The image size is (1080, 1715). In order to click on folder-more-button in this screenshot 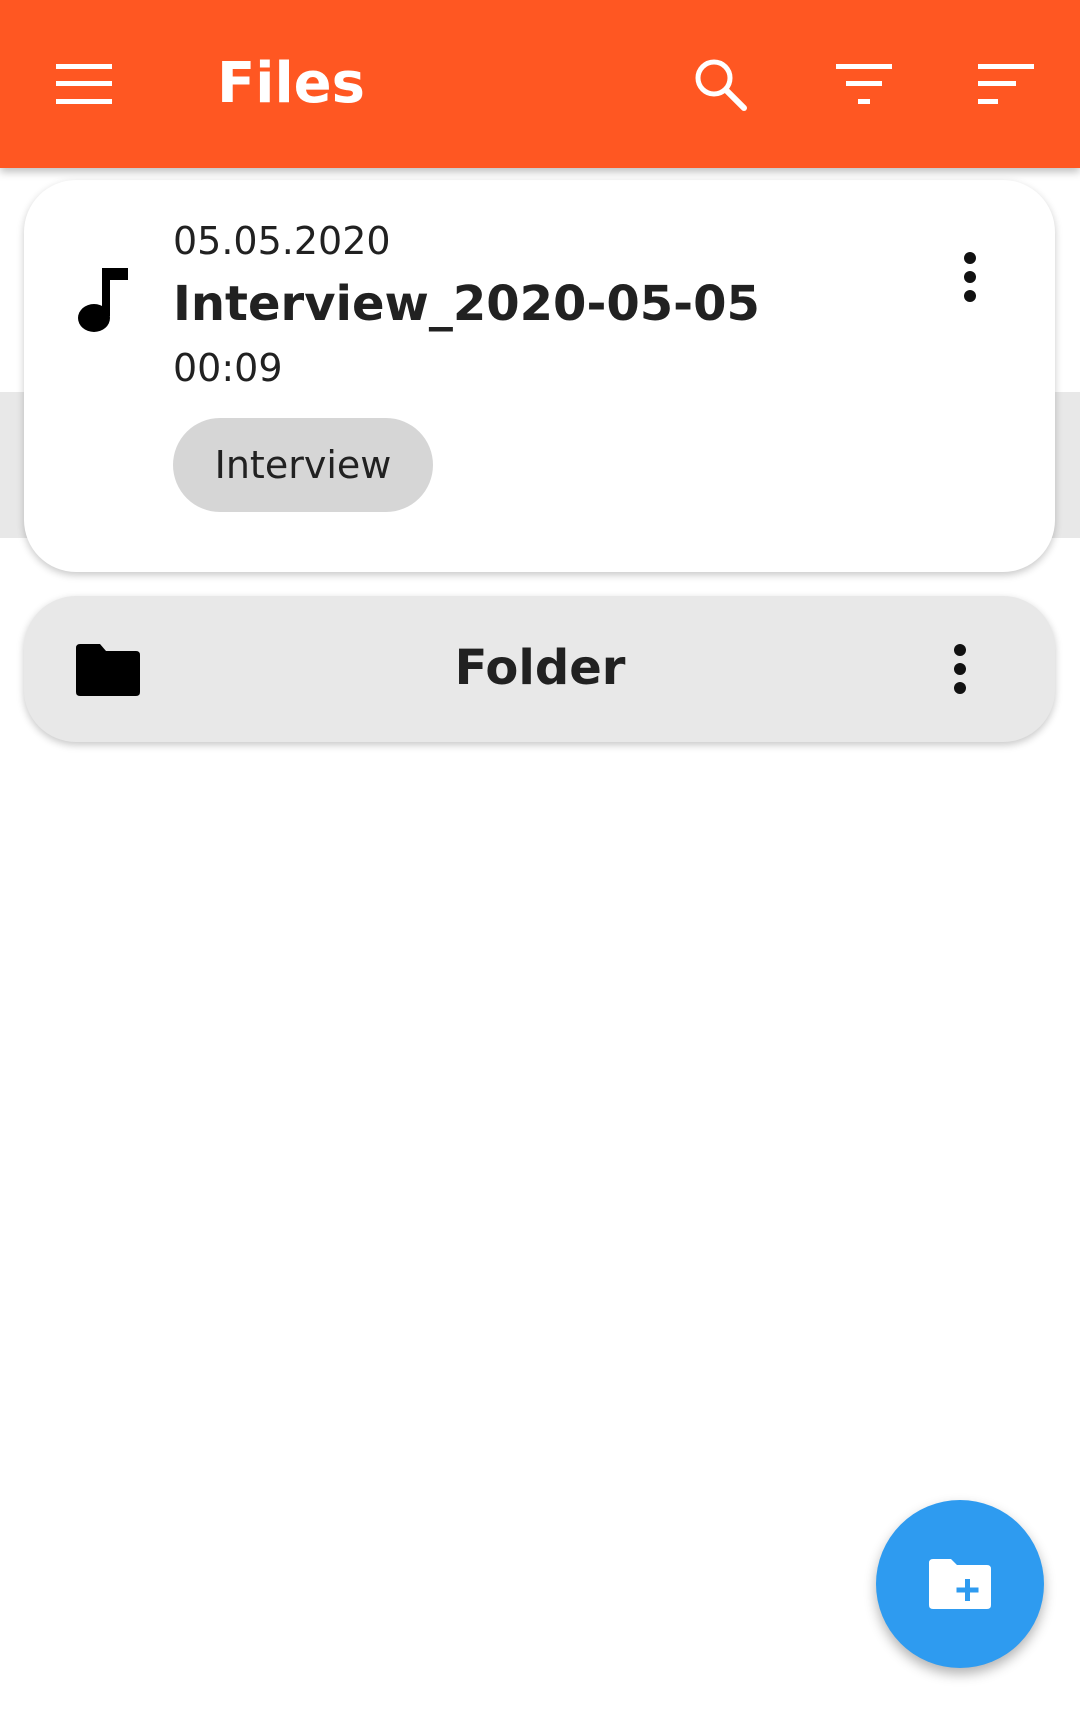, I will do `click(960, 669)`.